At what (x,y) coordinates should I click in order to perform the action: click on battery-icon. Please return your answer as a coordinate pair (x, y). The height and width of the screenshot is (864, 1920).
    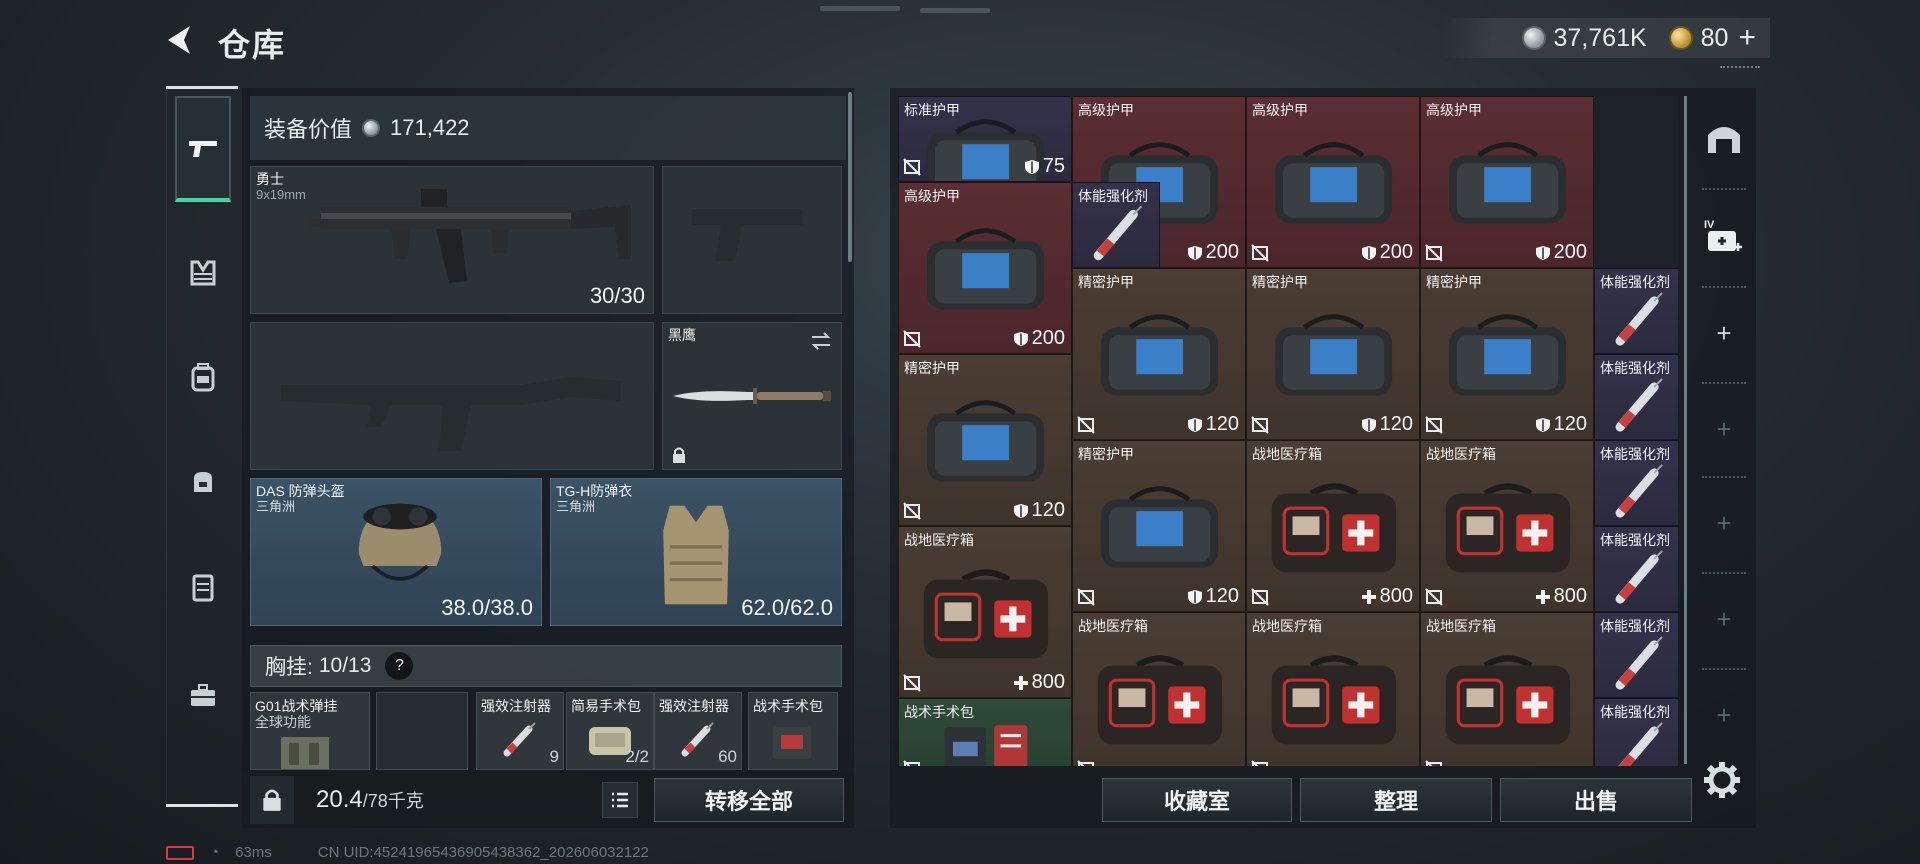
    Looking at the image, I should click on (180, 852).